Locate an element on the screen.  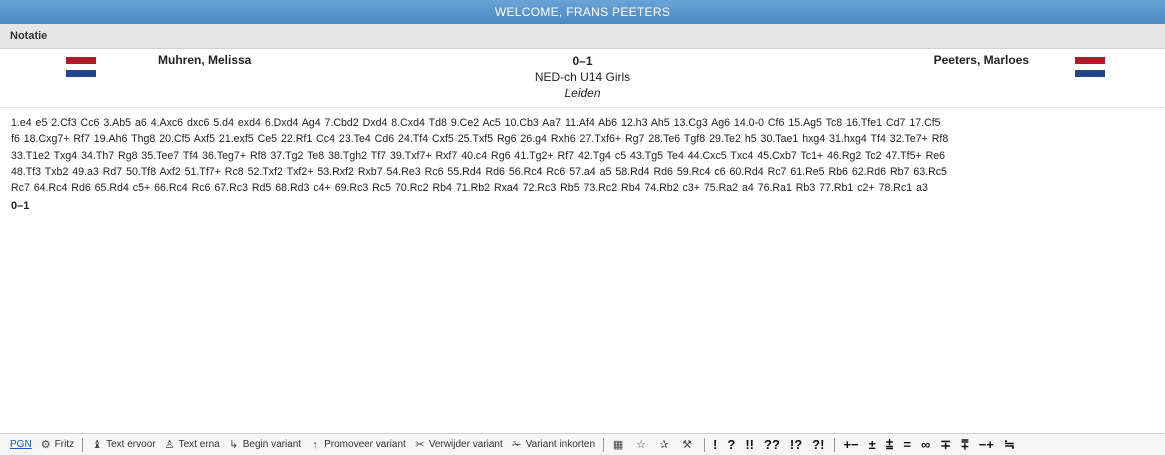
delete-variant-icon: ✂ is located at coordinates (420, 445).